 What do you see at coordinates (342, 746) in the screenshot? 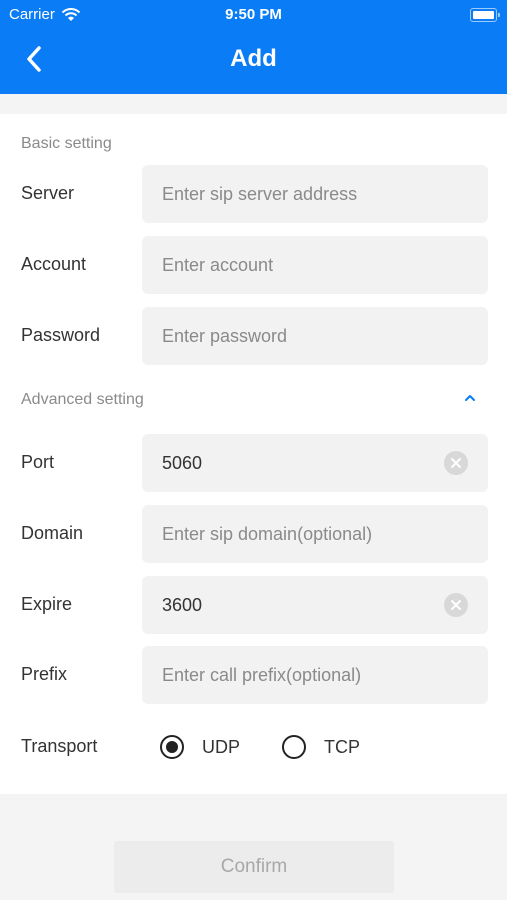
I see `tcp-label: TCP` at bounding box center [342, 746].